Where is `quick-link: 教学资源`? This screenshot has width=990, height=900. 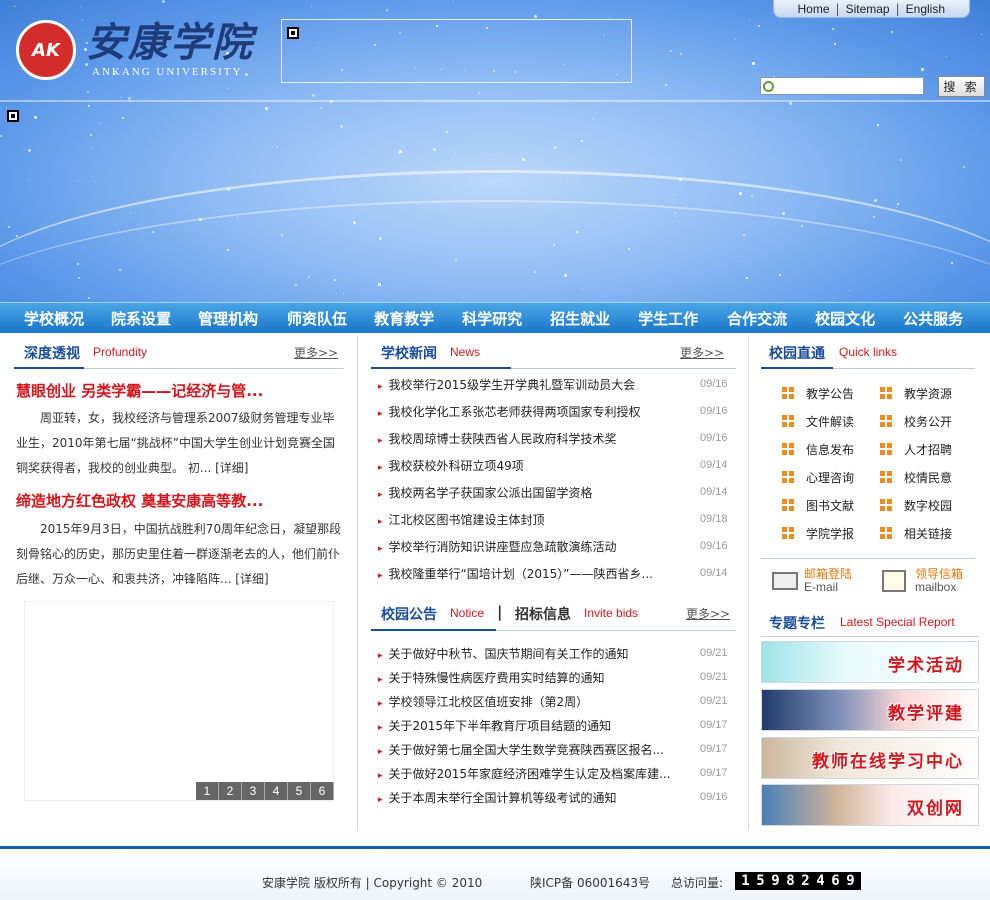
quick-link: 教学资源 is located at coordinates (928, 393).